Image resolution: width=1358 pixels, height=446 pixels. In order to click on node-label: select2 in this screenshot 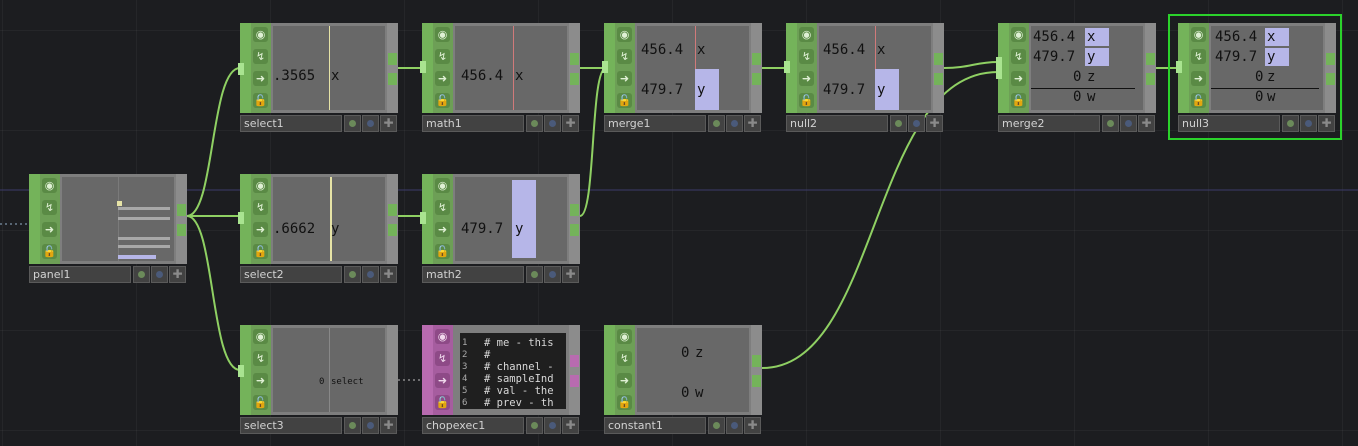, I will do `click(291, 274)`.